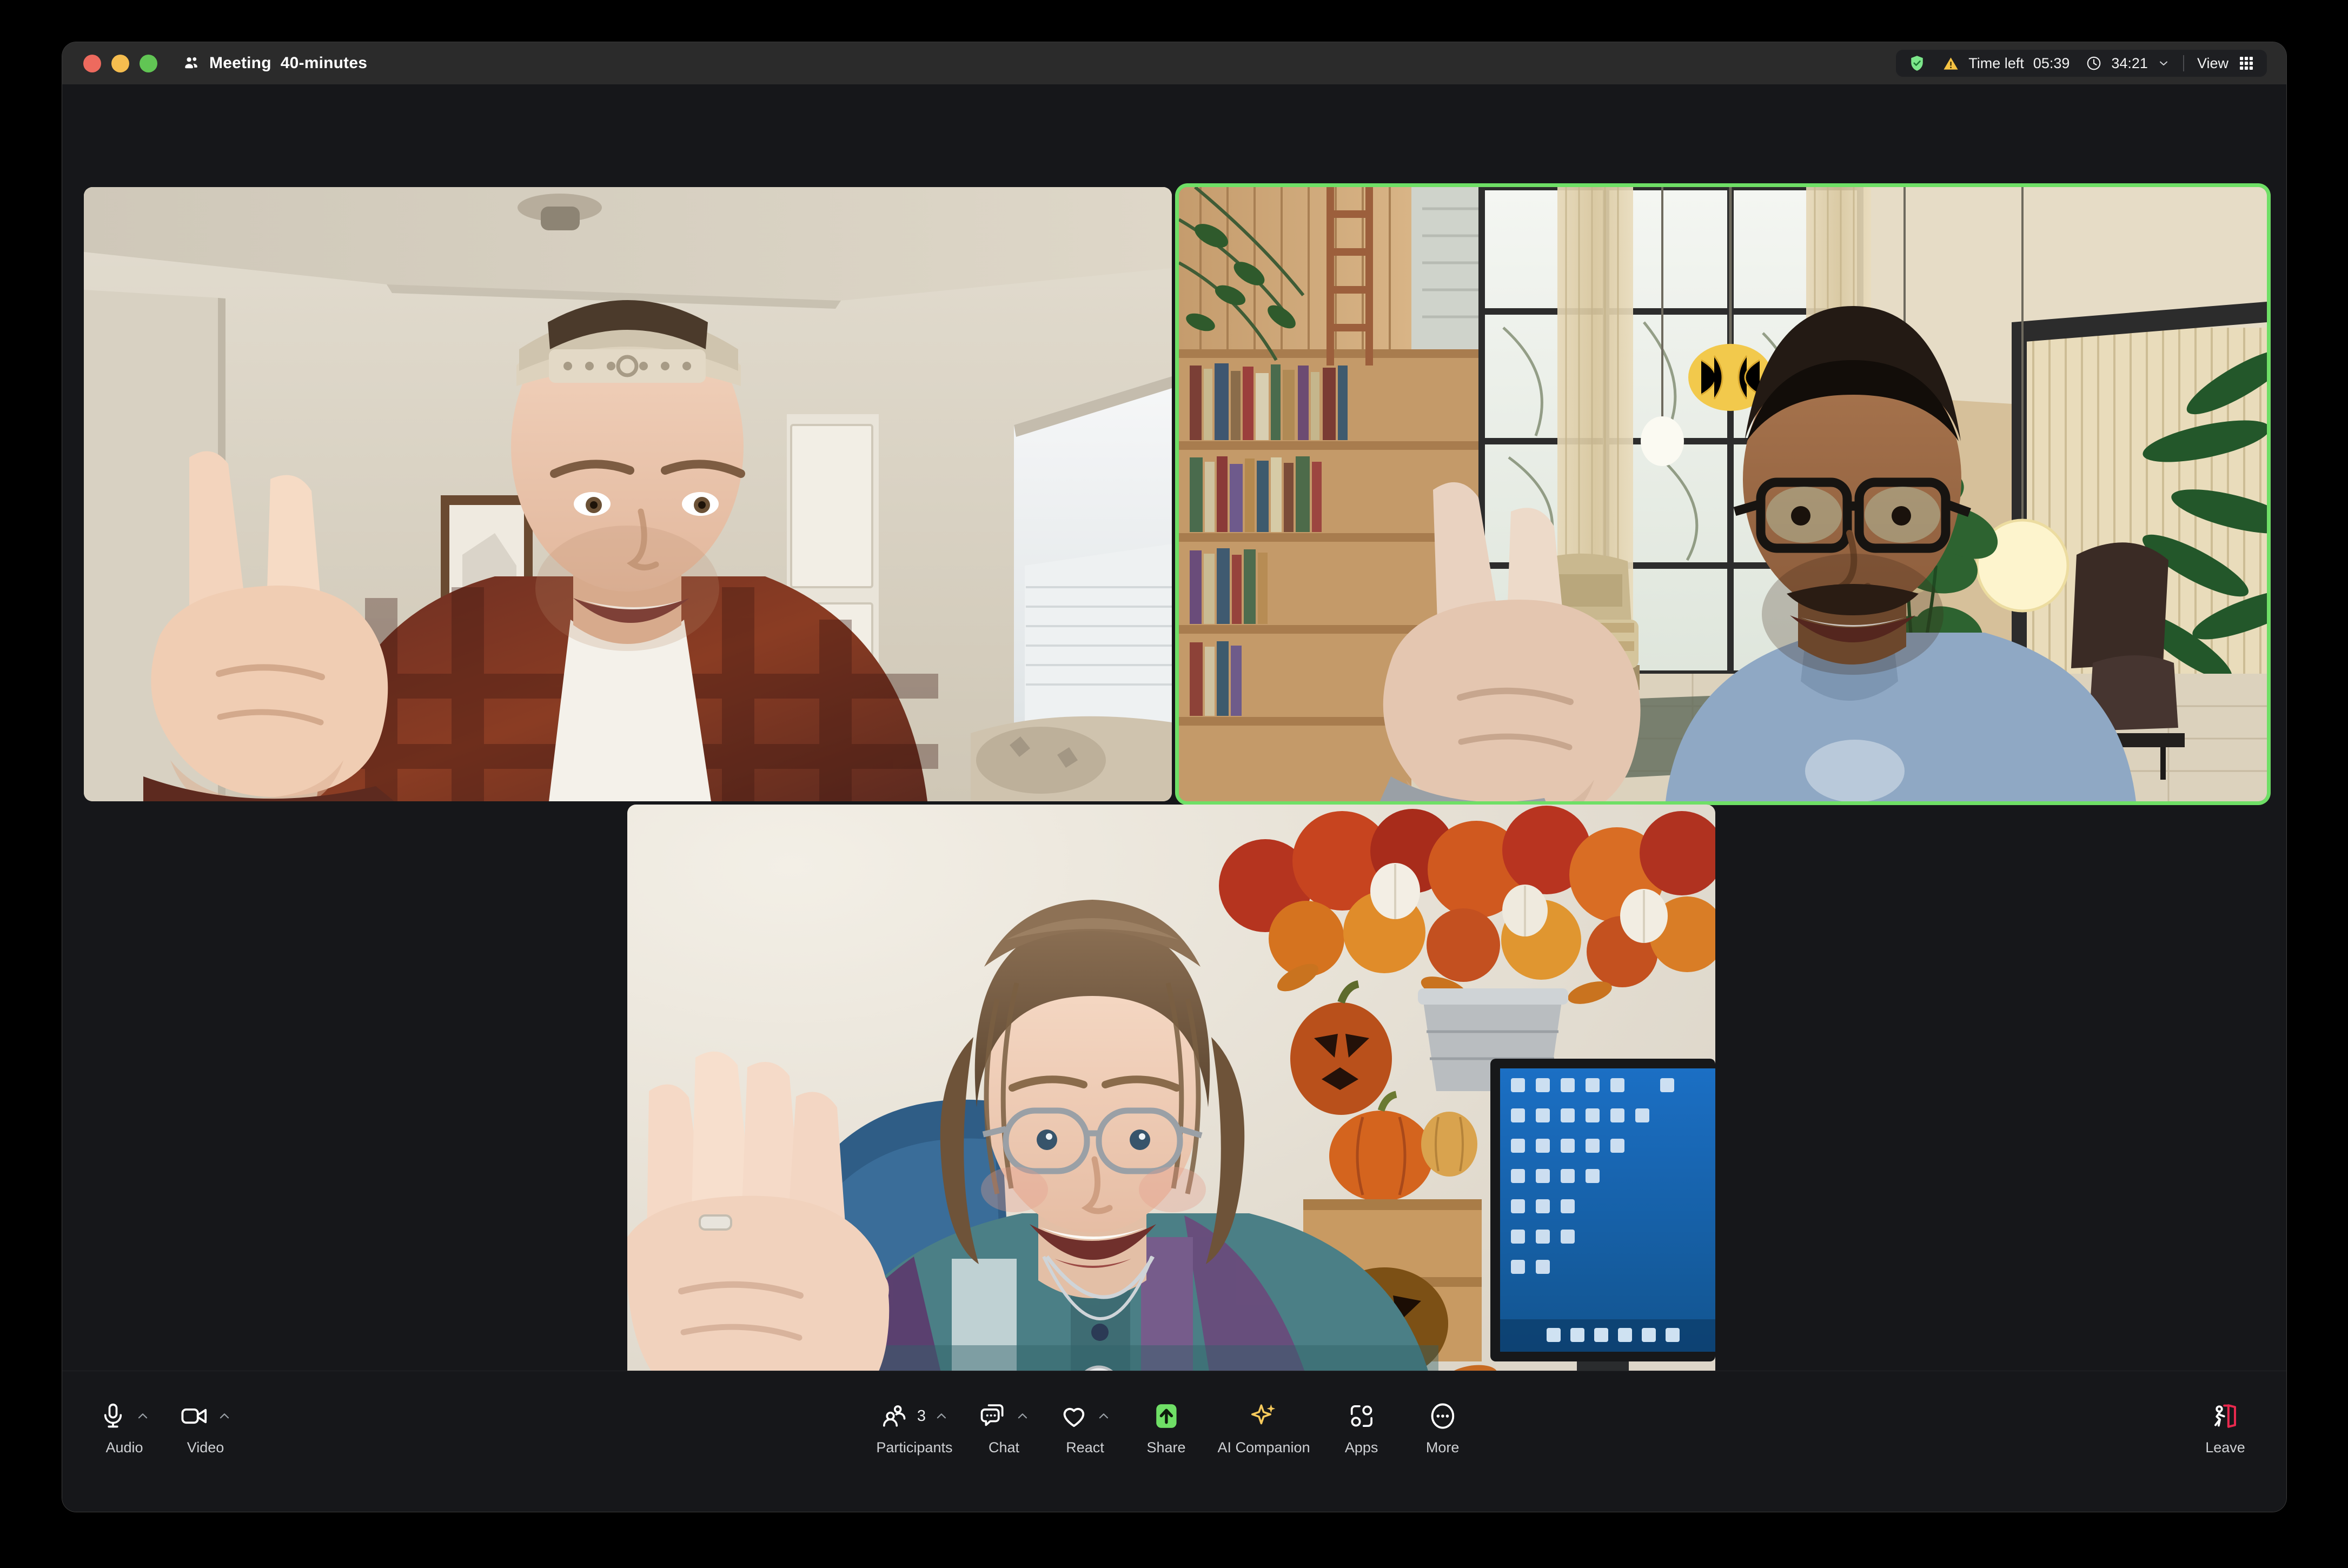 The height and width of the screenshot is (1568, 2348). I want to click on react-options-caret-icon, so click(1103, 1416).